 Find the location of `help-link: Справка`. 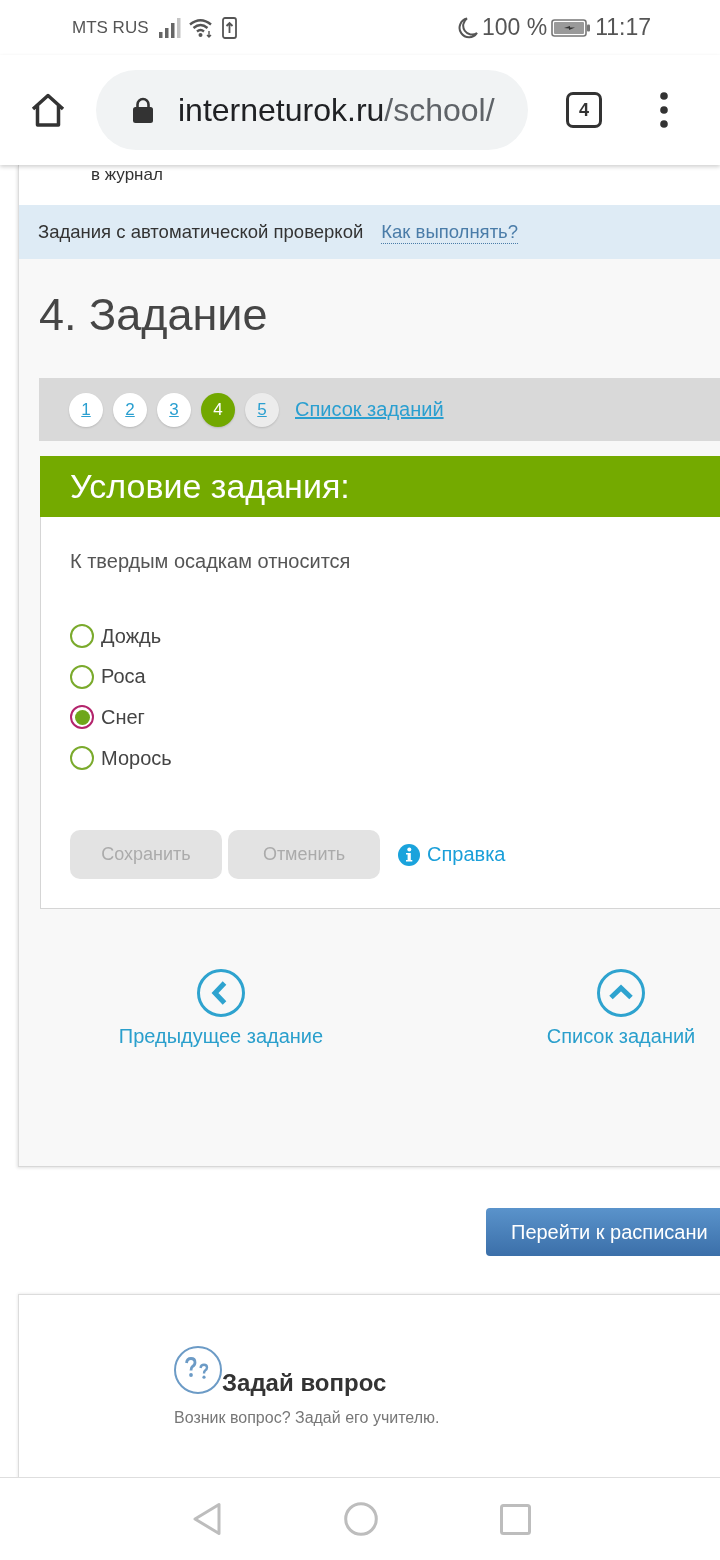

help-link: Справка is located at coordinates (452, 855).